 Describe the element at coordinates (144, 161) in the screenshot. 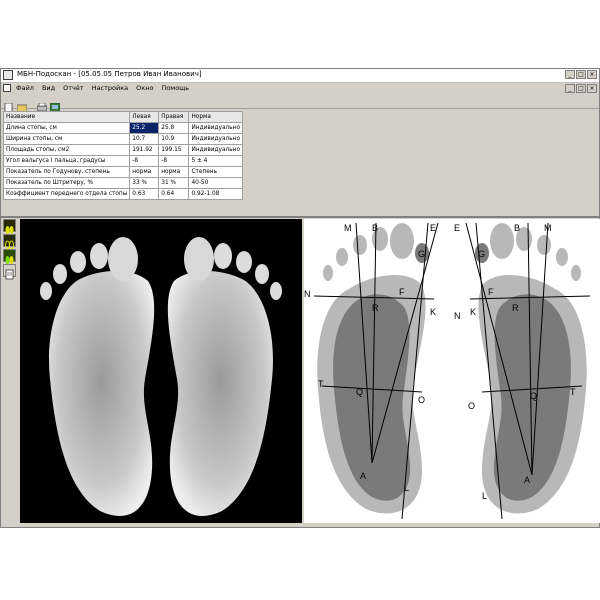

I see `cell-left: -8` at that location.